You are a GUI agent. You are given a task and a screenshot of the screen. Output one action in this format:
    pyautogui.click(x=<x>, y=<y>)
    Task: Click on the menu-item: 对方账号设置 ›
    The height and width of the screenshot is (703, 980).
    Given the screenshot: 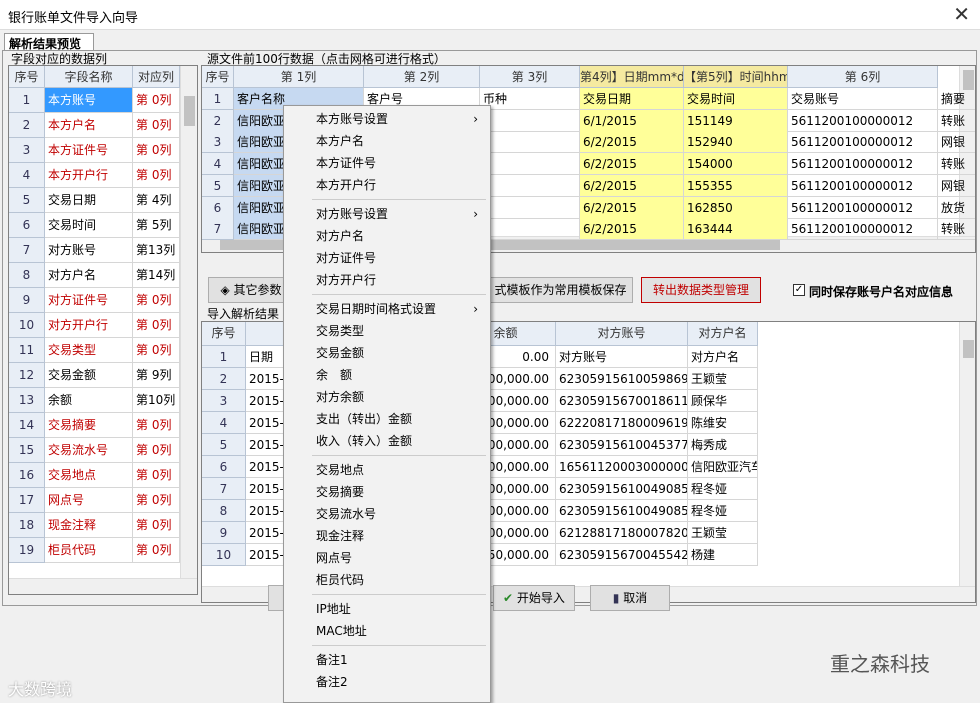 What is the action you would take?
    pyautogui.click(x=387, y=214)
    